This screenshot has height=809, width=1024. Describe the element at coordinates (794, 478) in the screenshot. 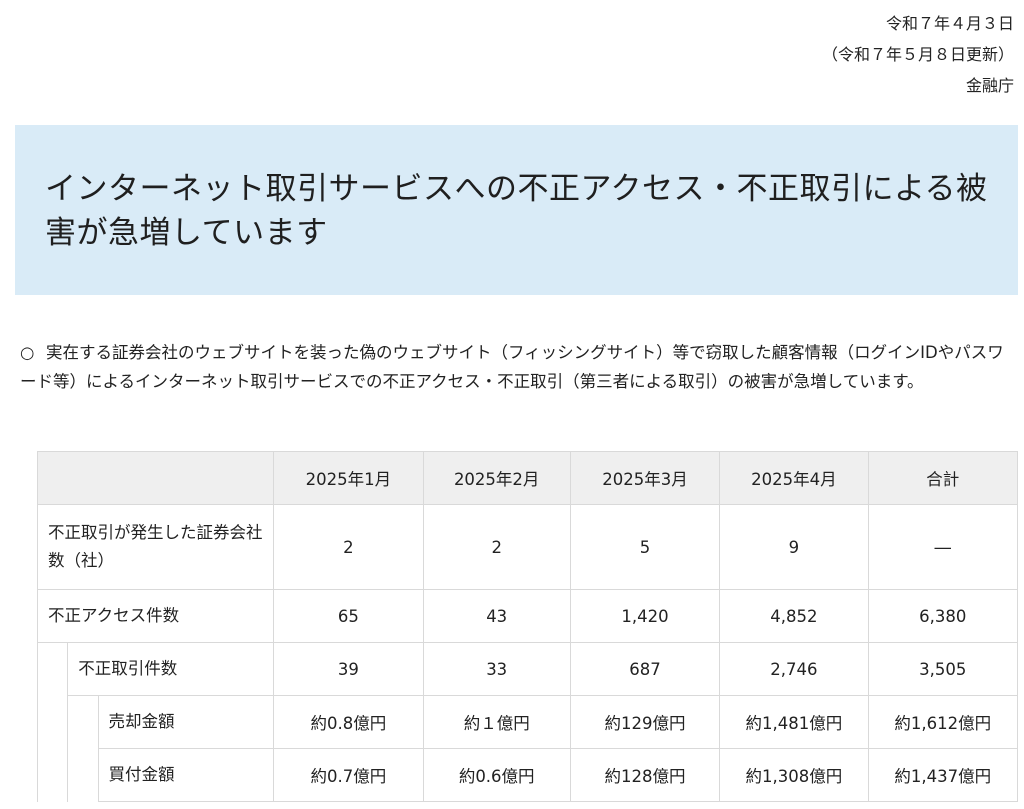

I see `header-apr: 2025年4月` at that location.